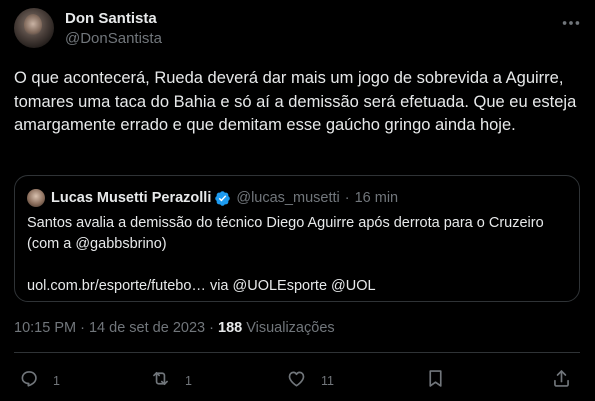  Describe the element at coordinates (310, 381) in the screenshot. I see `like-button: 11` at that location.